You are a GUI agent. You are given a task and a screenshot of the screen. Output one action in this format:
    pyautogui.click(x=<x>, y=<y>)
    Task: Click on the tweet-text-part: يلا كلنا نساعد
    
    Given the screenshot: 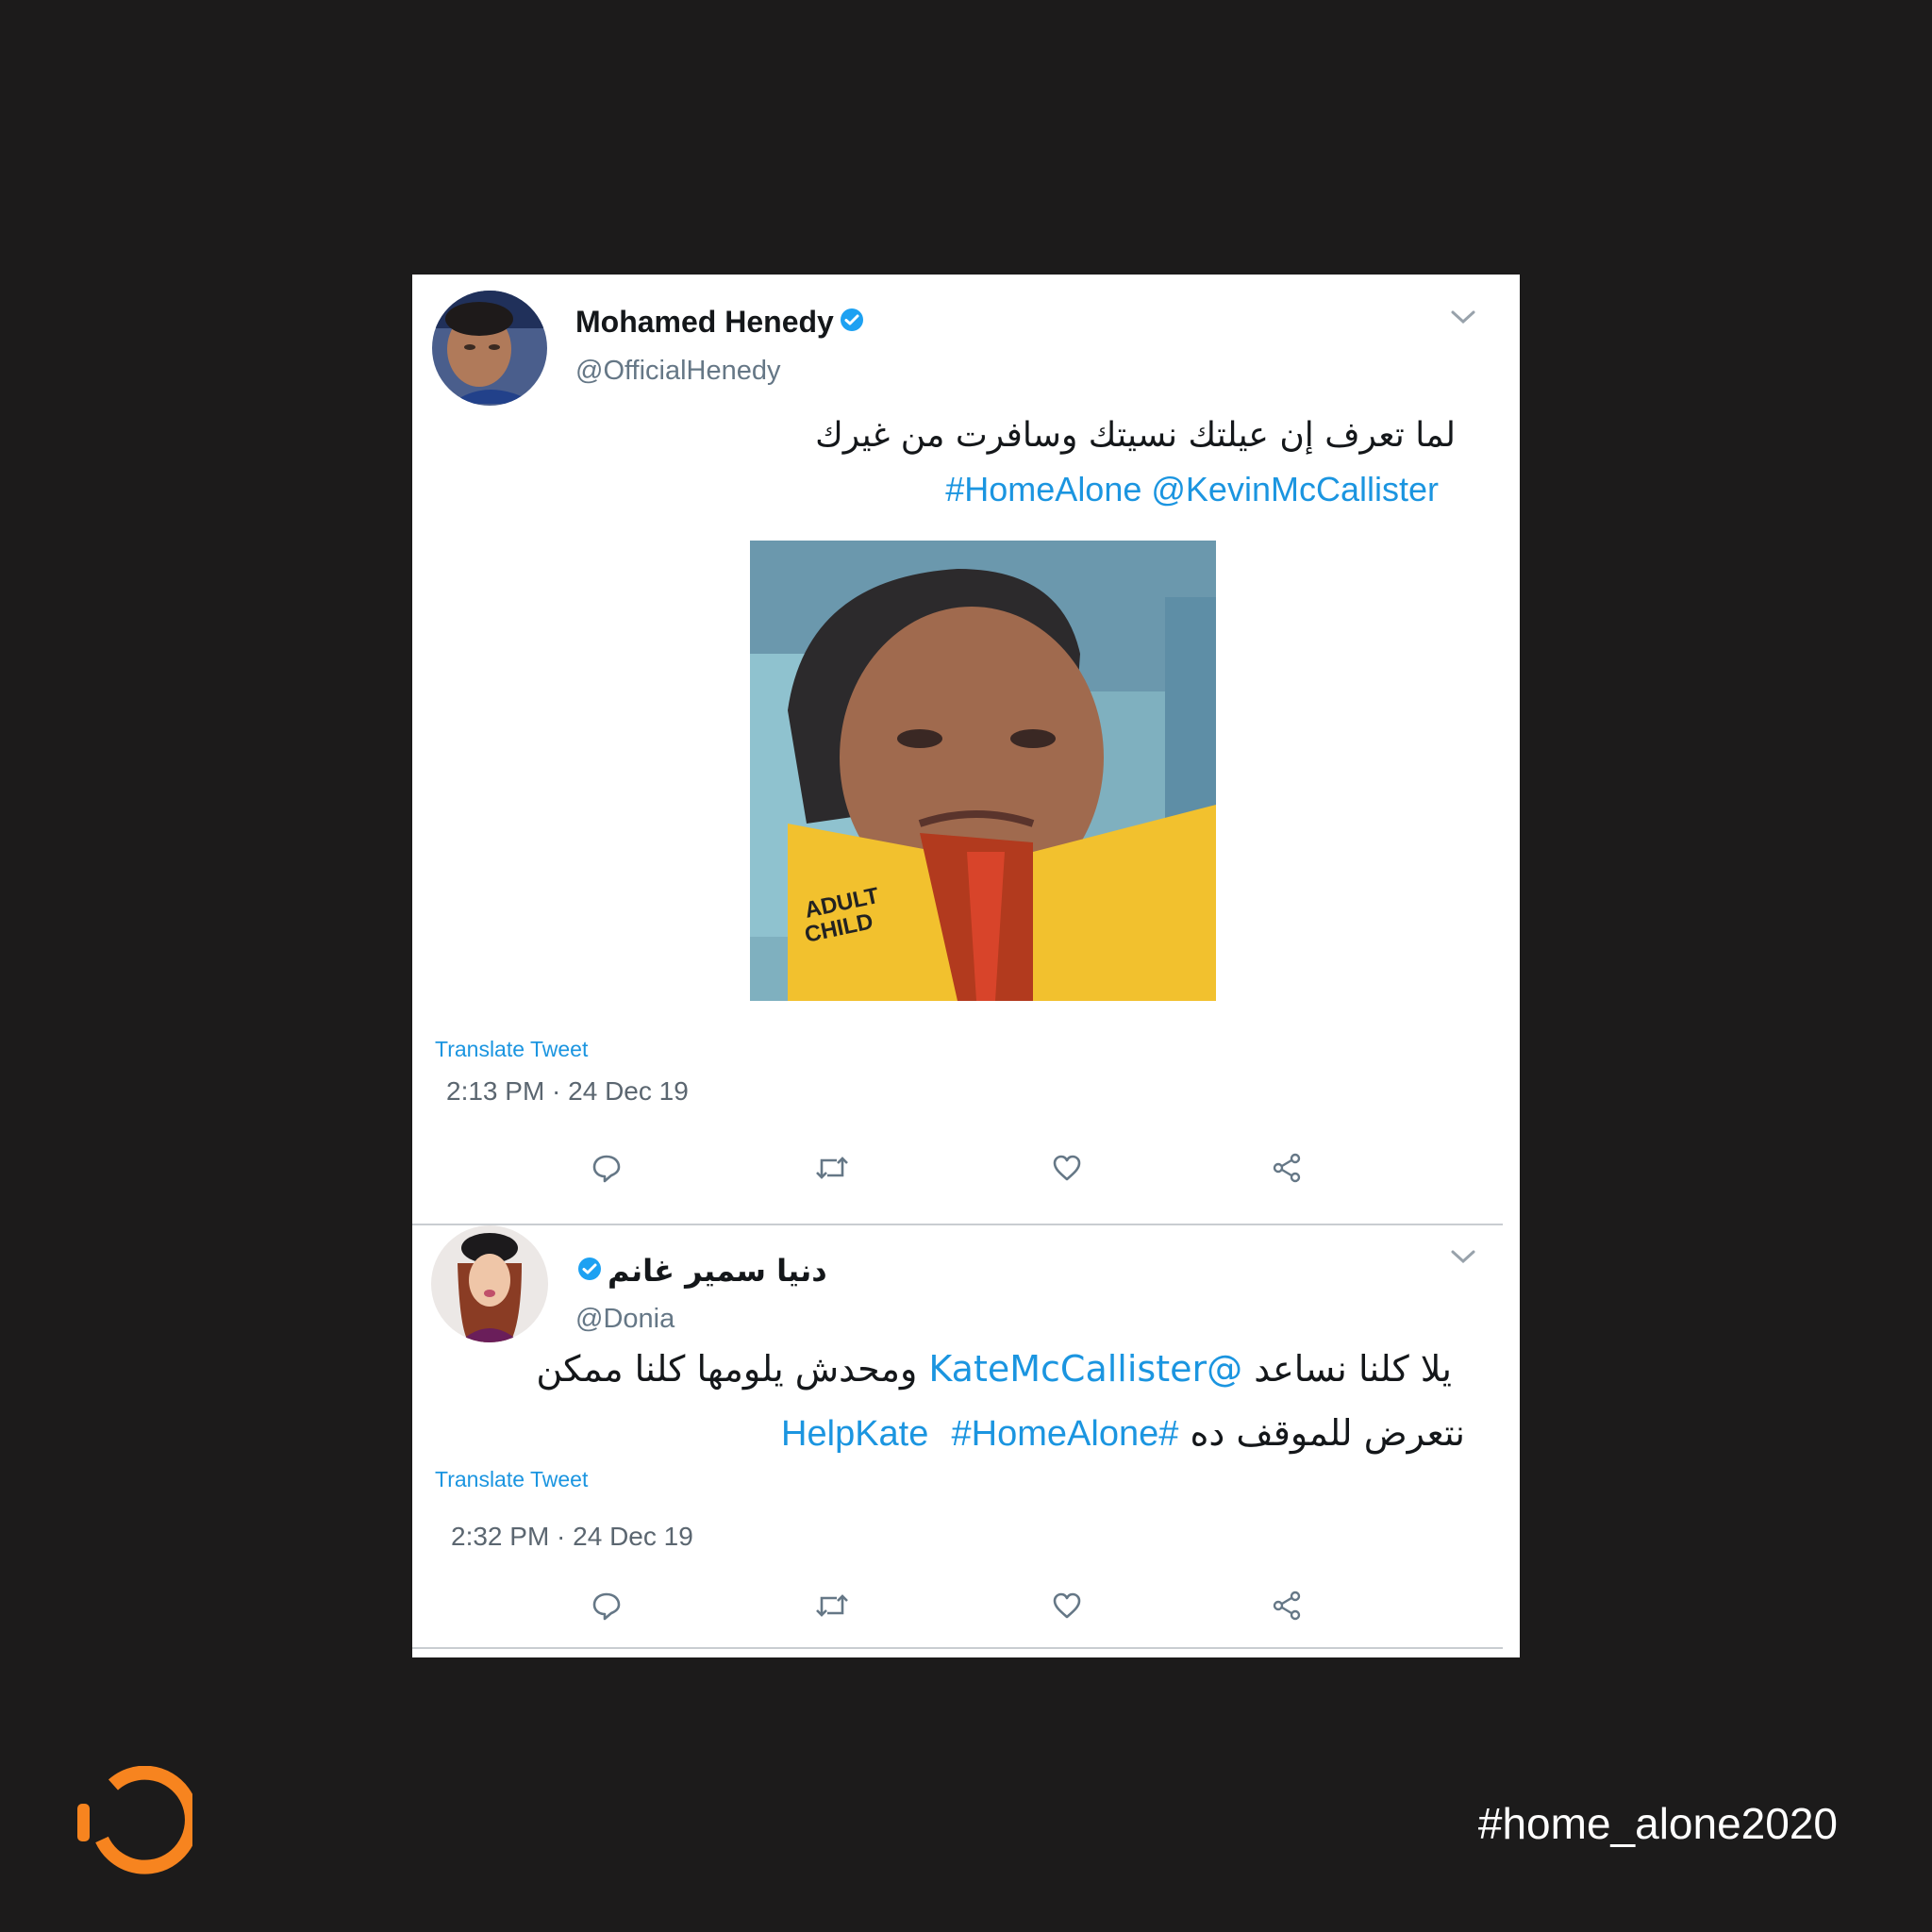 What is the action you would take?
    pyautogui.click(x=1347, y=1369)
    